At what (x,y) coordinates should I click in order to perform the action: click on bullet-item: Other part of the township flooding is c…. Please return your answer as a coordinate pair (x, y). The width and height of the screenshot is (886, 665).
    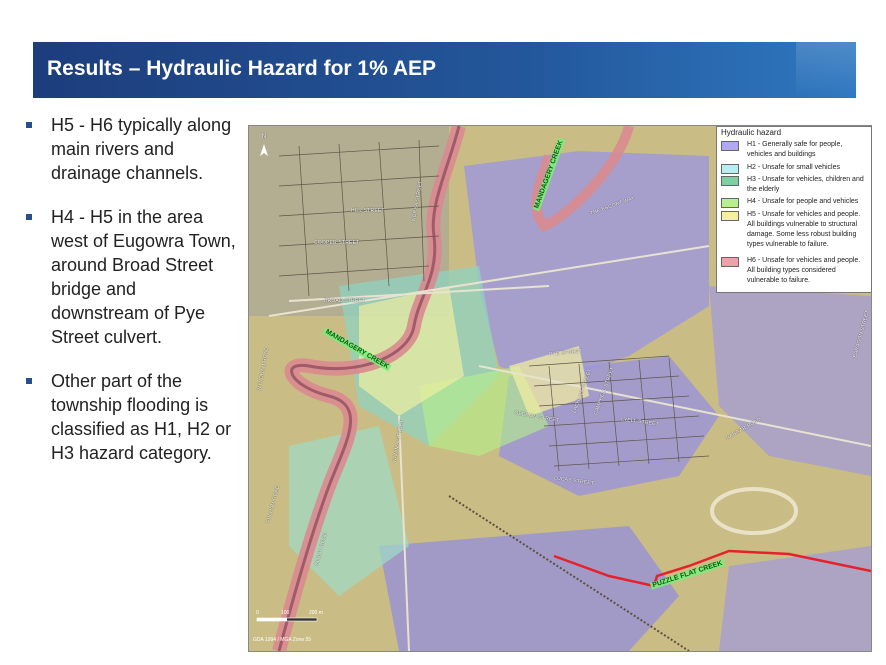
    Looking at the image, I should click on (132, 417).